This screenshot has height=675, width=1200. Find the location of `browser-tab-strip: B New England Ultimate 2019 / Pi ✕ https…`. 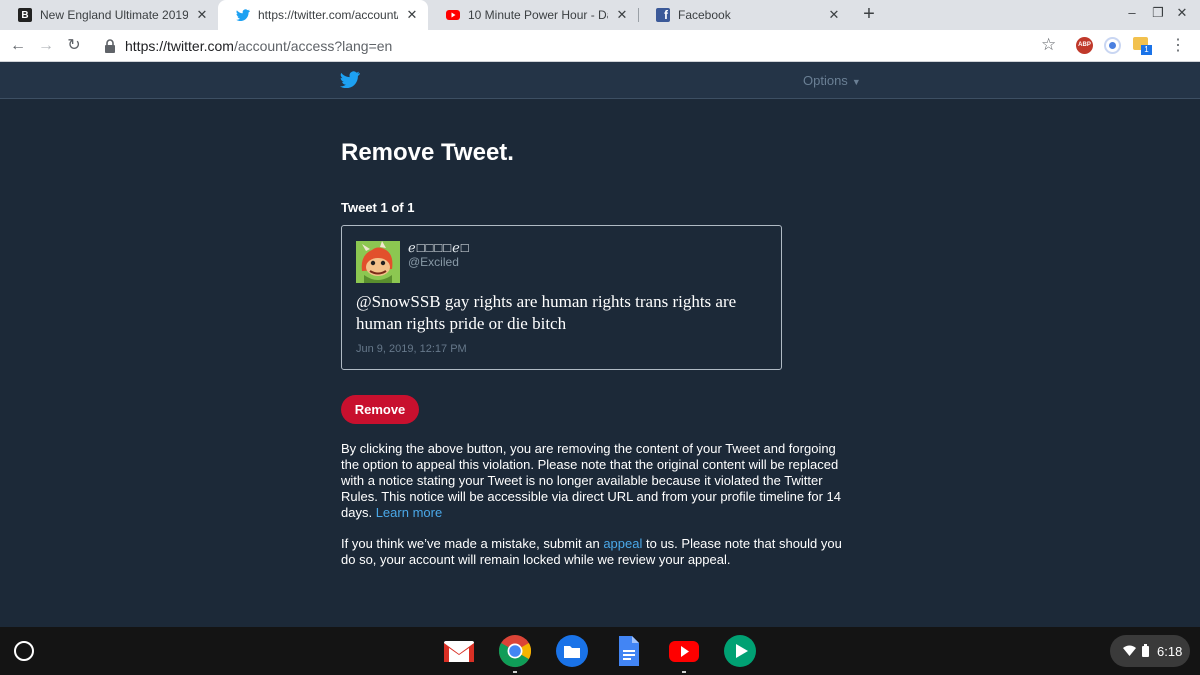

browser-tab-strip: B New England Ultimate 2019 / Pi ✕ https… is located at coordinates (600, 15).